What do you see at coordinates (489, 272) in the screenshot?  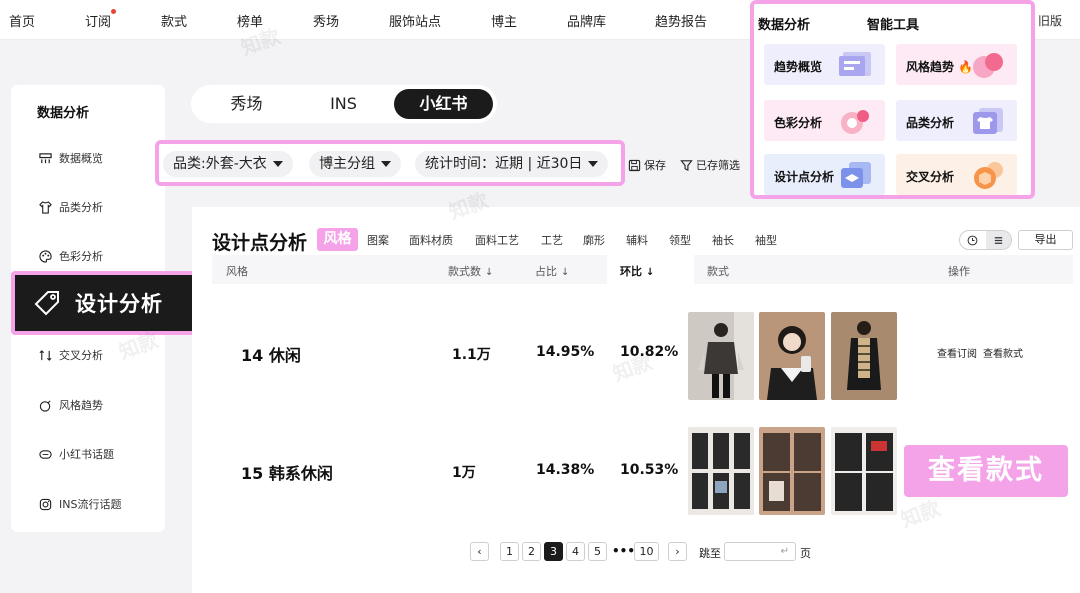 I see `sort-down-icon: ↓` at bounding box center [489, 272].